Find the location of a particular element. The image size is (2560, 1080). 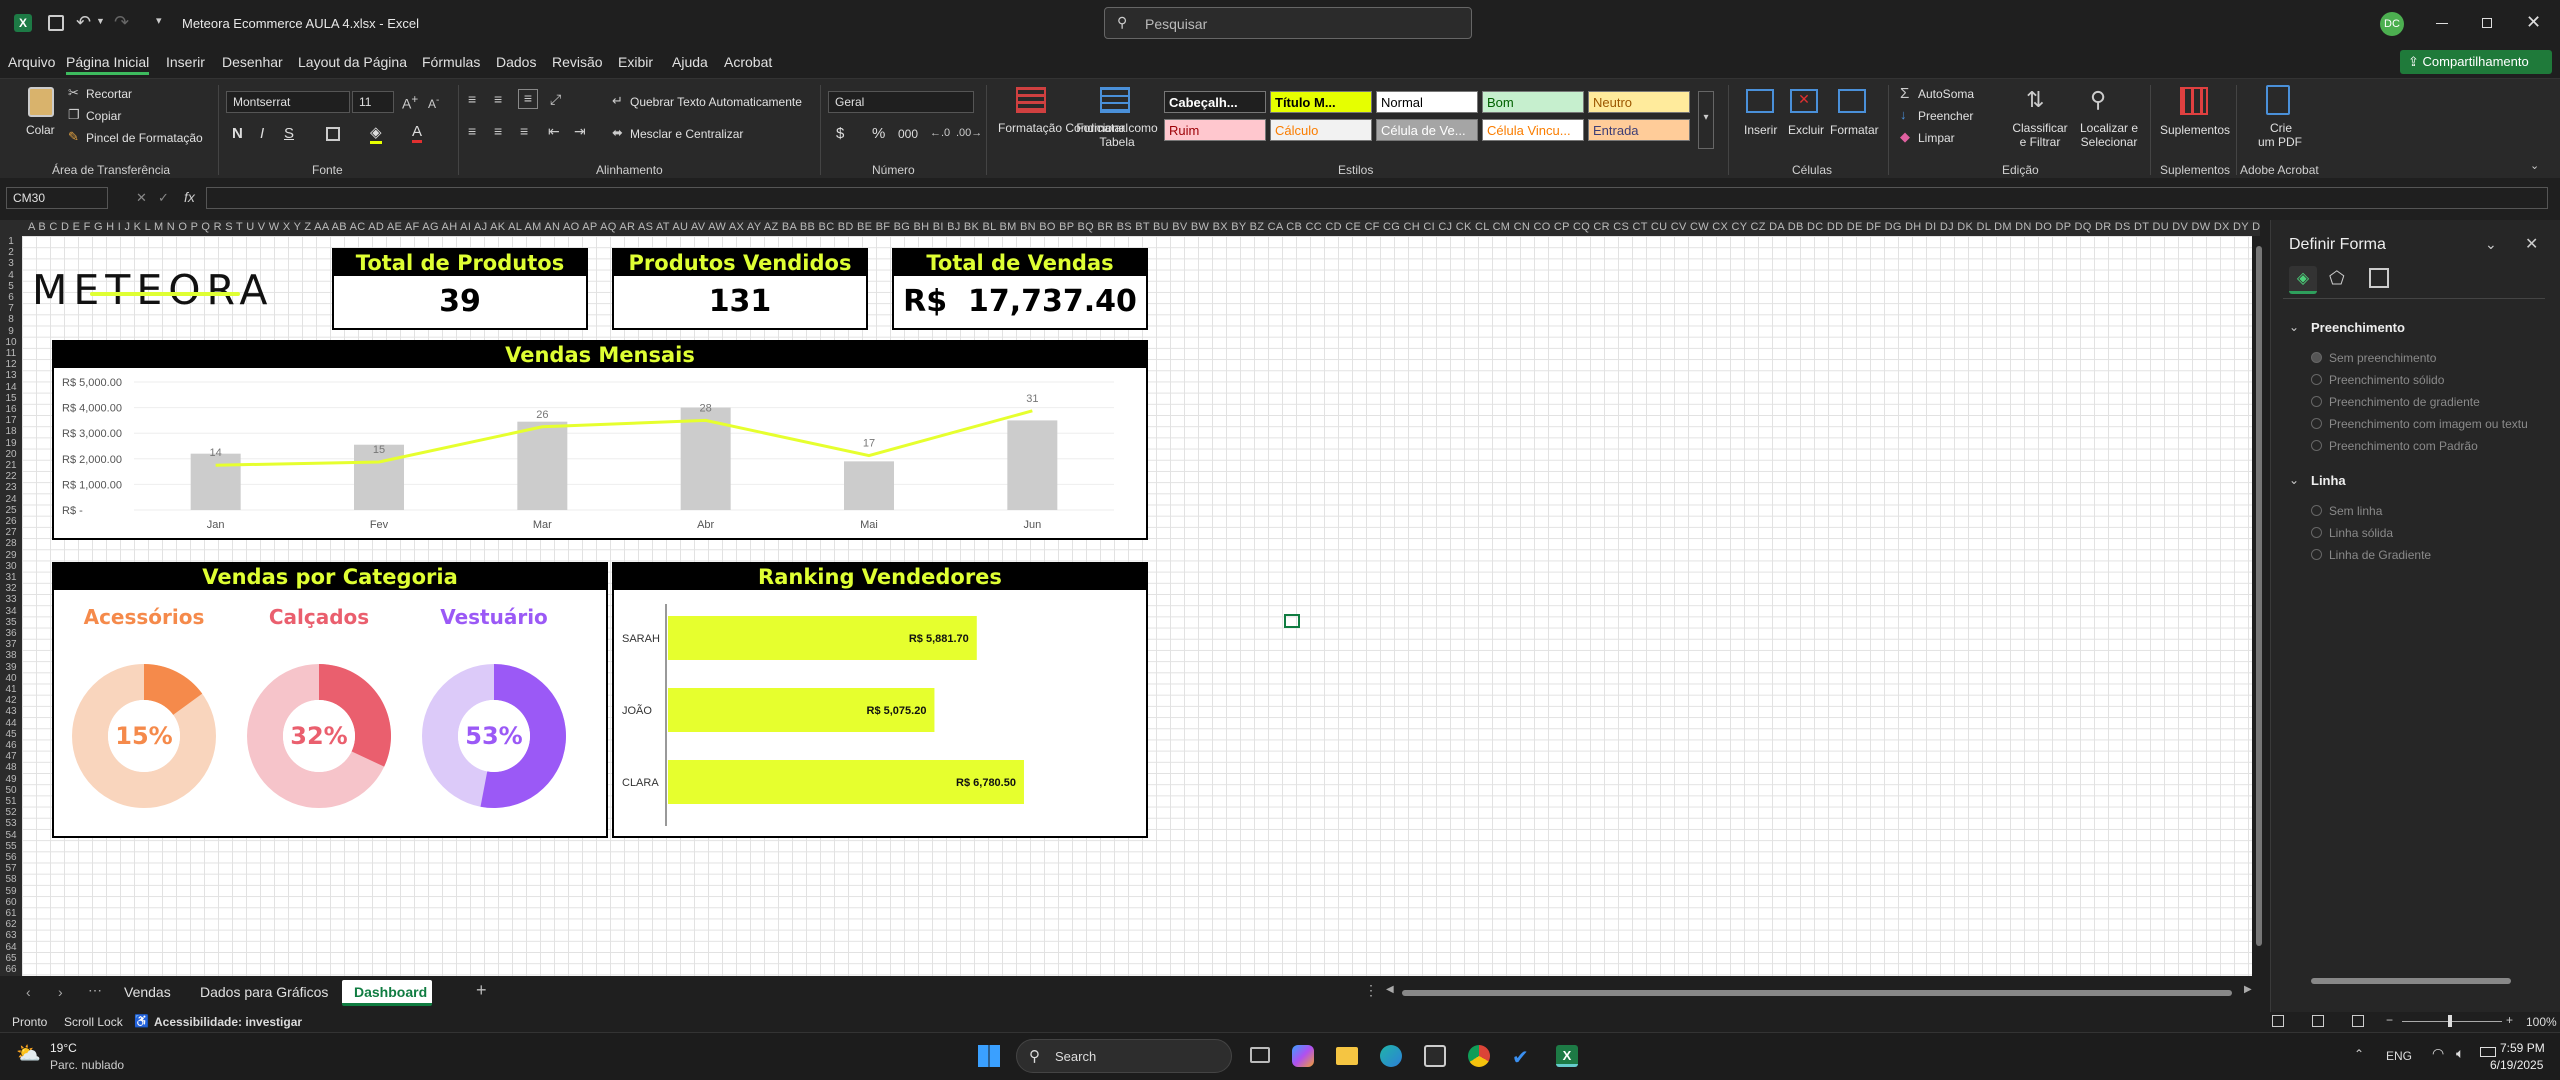

addins-icon is located at coordinates (2194, 101).